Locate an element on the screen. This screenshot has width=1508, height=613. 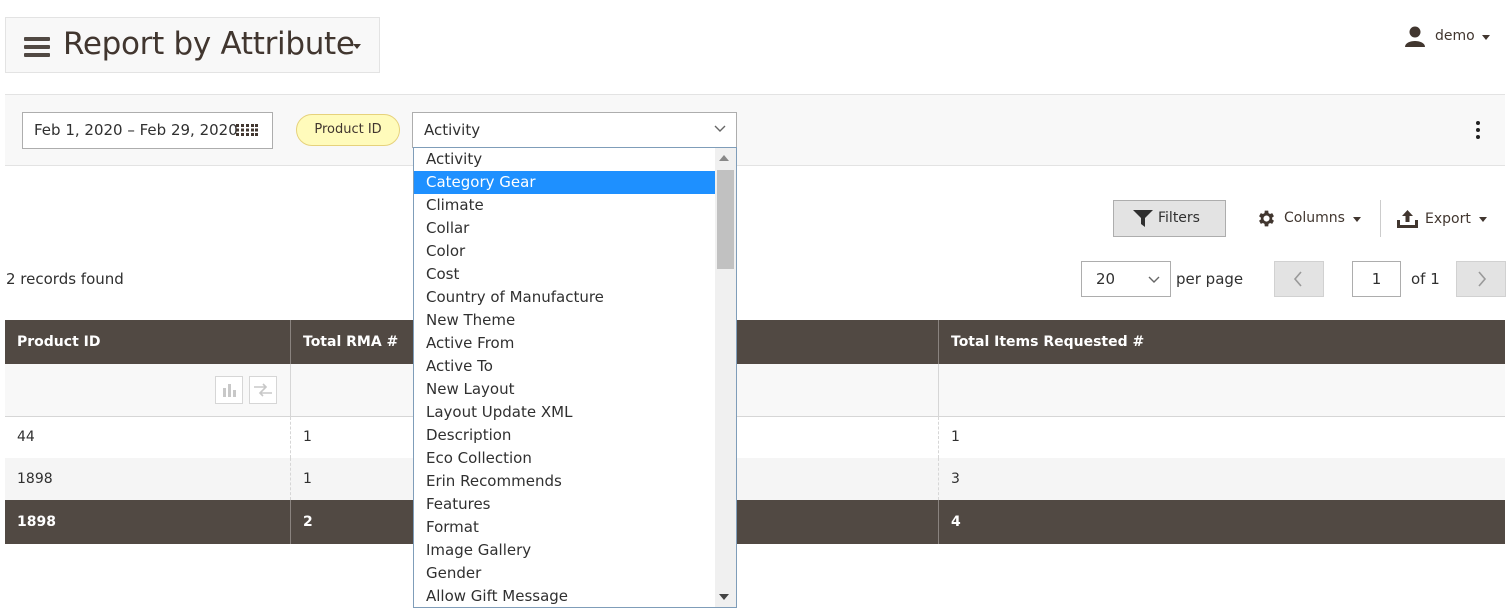
column-header-total-items: Total Items Requested # is located at coordinates (1222, 342).